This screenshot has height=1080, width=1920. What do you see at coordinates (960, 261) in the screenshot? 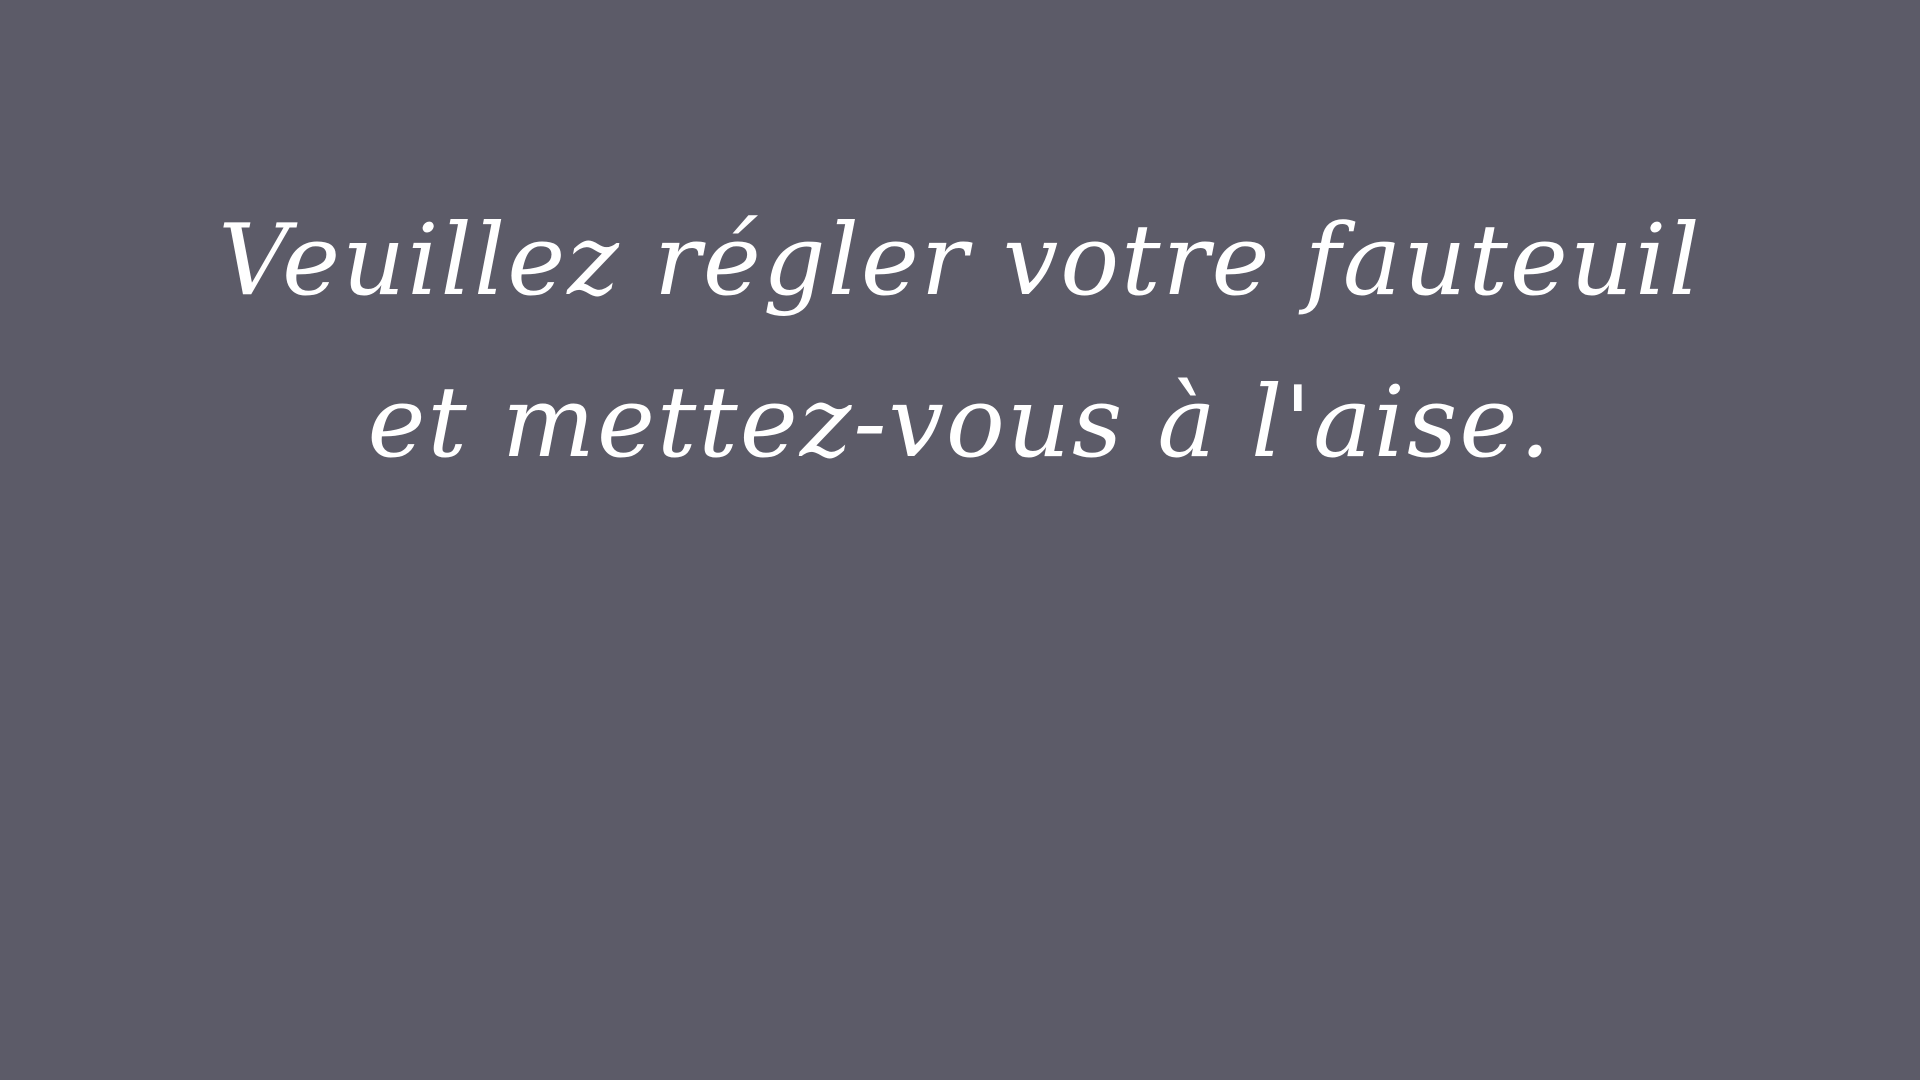
I see `message-line-1: Veuillez régler votre fauteuil` at bounding box center [960, 261].